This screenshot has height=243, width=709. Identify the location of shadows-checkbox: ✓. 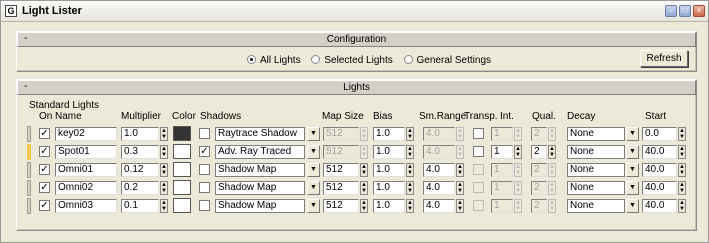
(204, 151).